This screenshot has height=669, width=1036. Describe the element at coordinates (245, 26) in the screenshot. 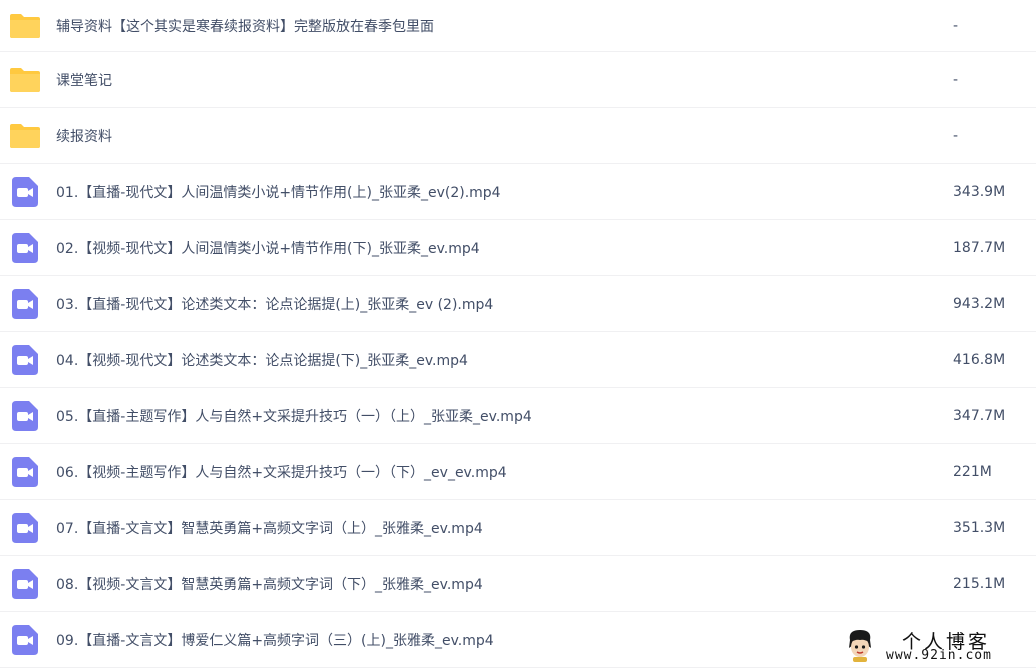

I see `file-name: 辅导资料【这个其实是寒春续报资料】完整版放在春季包里面` at that location.